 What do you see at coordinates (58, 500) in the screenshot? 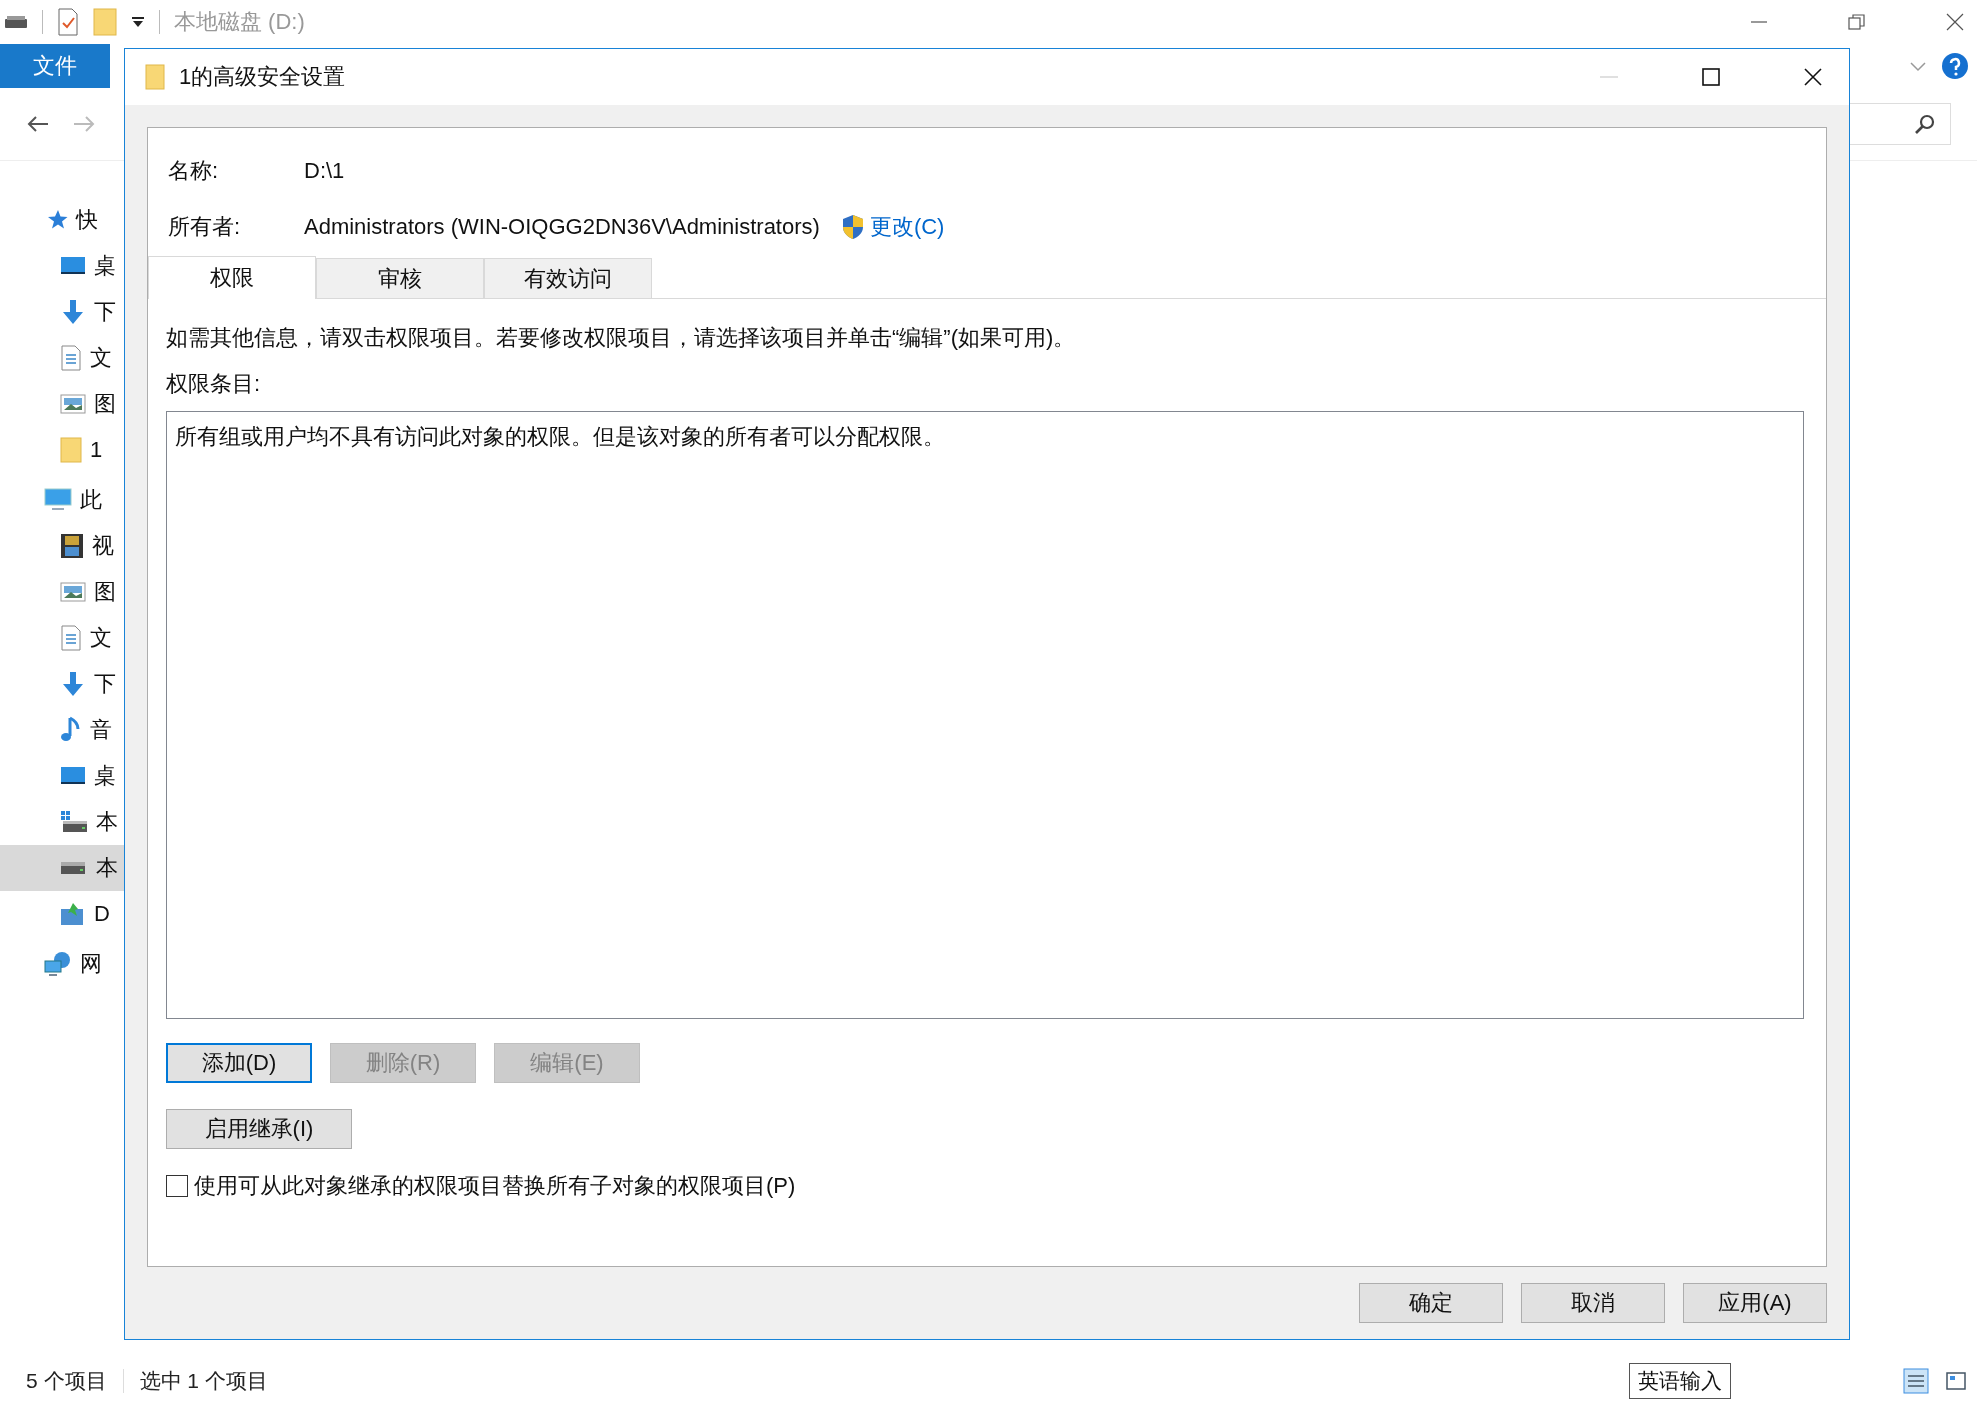
I see `computer-icon` at bounding box center [58, 500].